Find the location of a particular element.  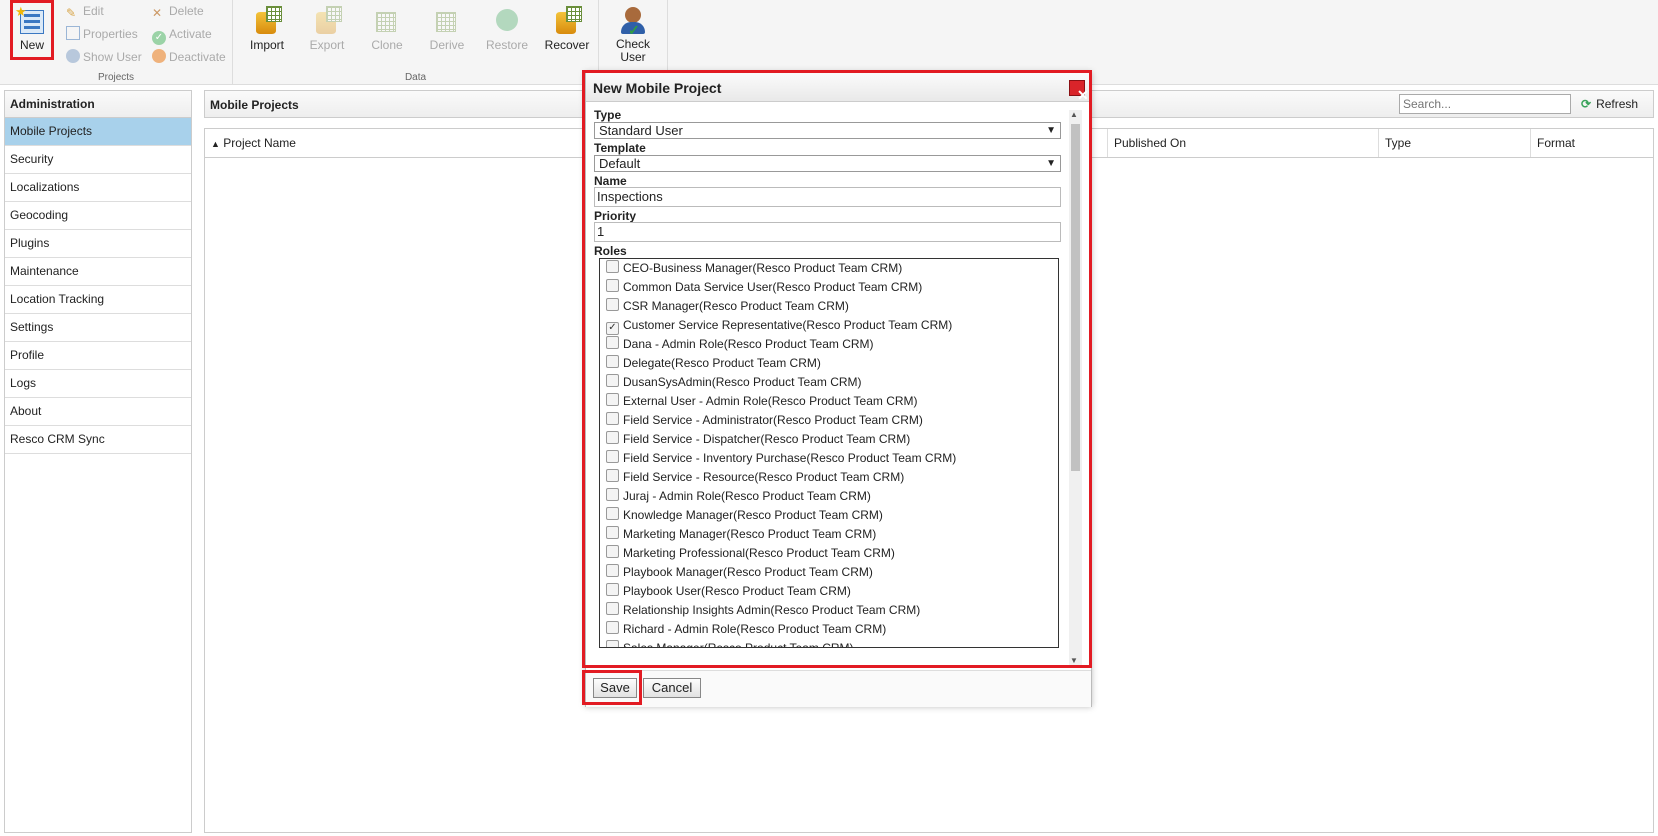

restore-button: Restore is located at coordinates (507, 28).